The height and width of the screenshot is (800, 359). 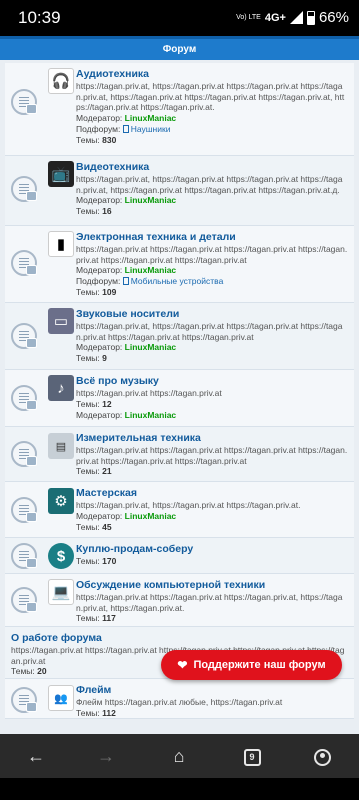 I want to click on forum-topics: Темы: 109, so click(x=96, y=292).